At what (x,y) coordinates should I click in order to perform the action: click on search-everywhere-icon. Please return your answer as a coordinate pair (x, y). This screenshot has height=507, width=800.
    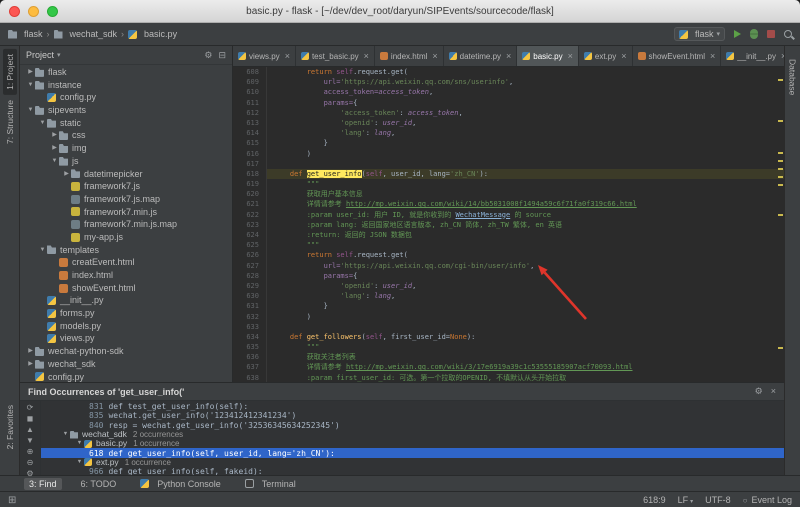
    Looking at the image, I should click on (788, 34).